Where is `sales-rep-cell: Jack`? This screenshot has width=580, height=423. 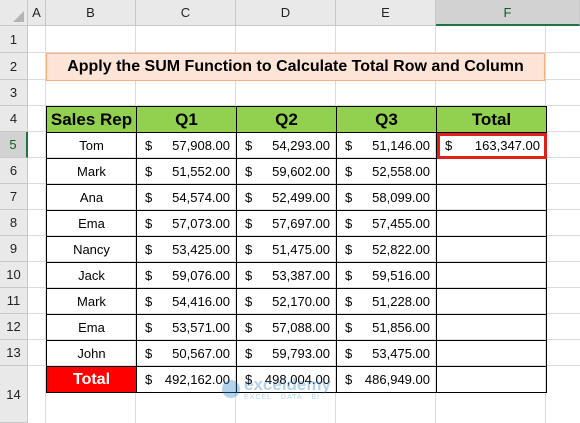 sales-rep-cell: Jack is located at coordinates (91, 275).